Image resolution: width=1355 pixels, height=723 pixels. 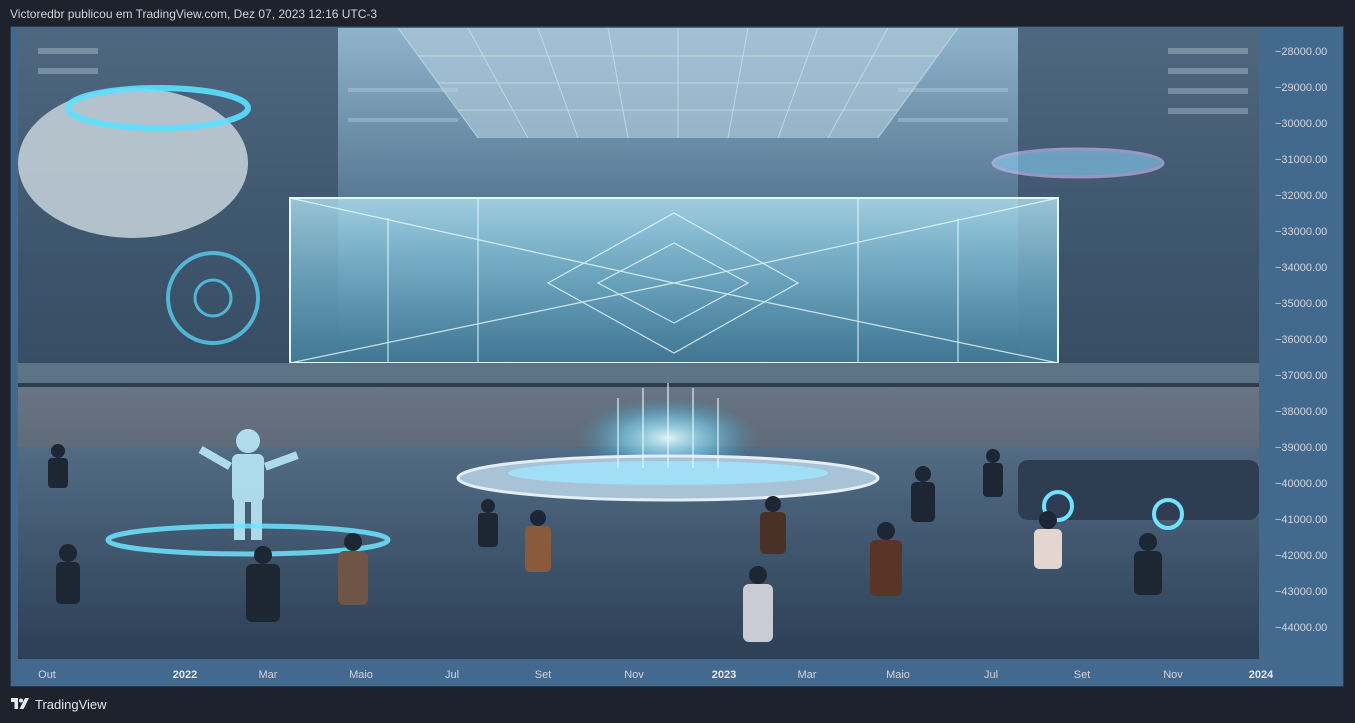 What do you see at coordinates (1261, 675) in the screenshot?
I see `time-label-year: 2024` at bounding box center [1261, 675].